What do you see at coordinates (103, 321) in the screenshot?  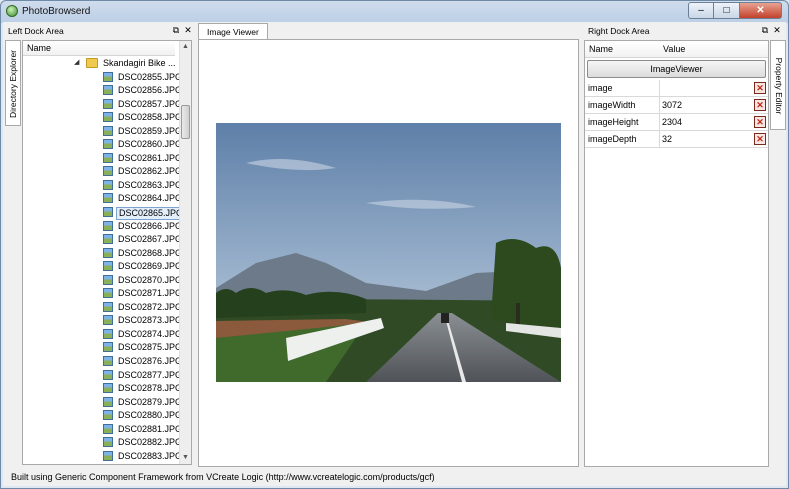 I see `tree-file-row: DSC02873.JPG` at bounding box center [103, 321].